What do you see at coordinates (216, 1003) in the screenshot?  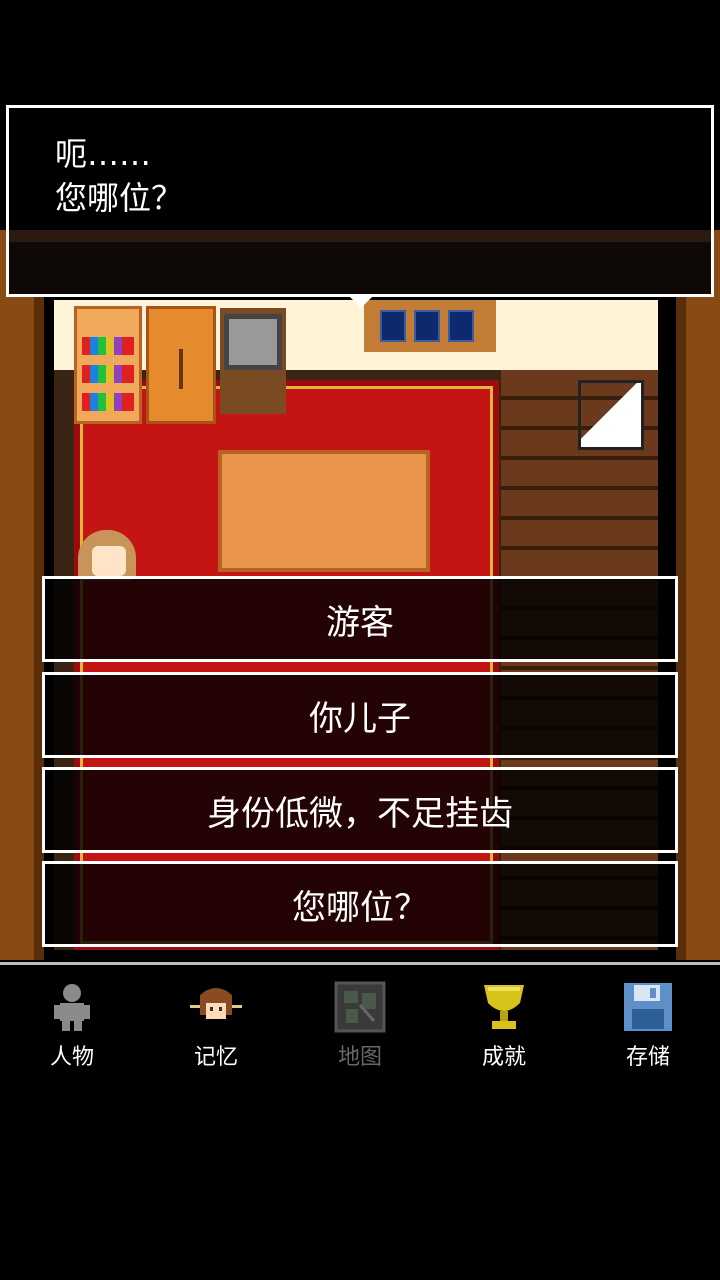 I see `memory-portrait-icon` at bounding box center [216, 1003].